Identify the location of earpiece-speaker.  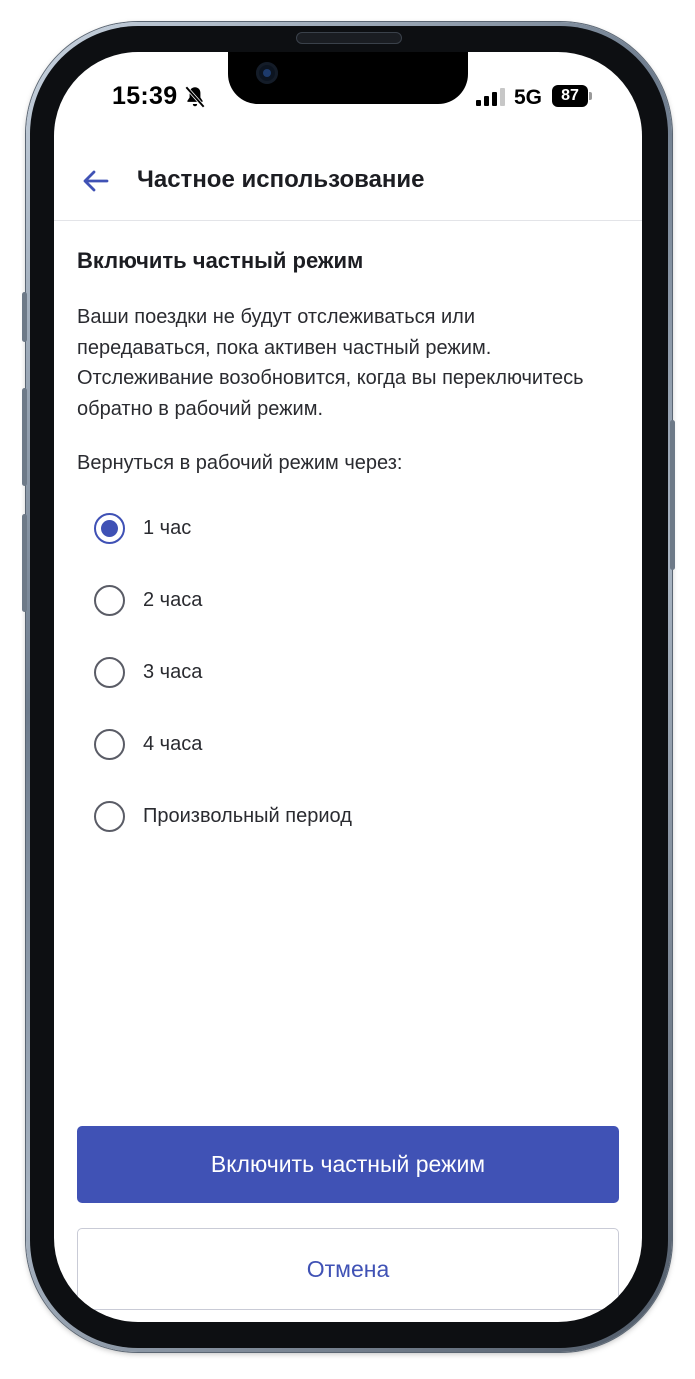
(349, 38).